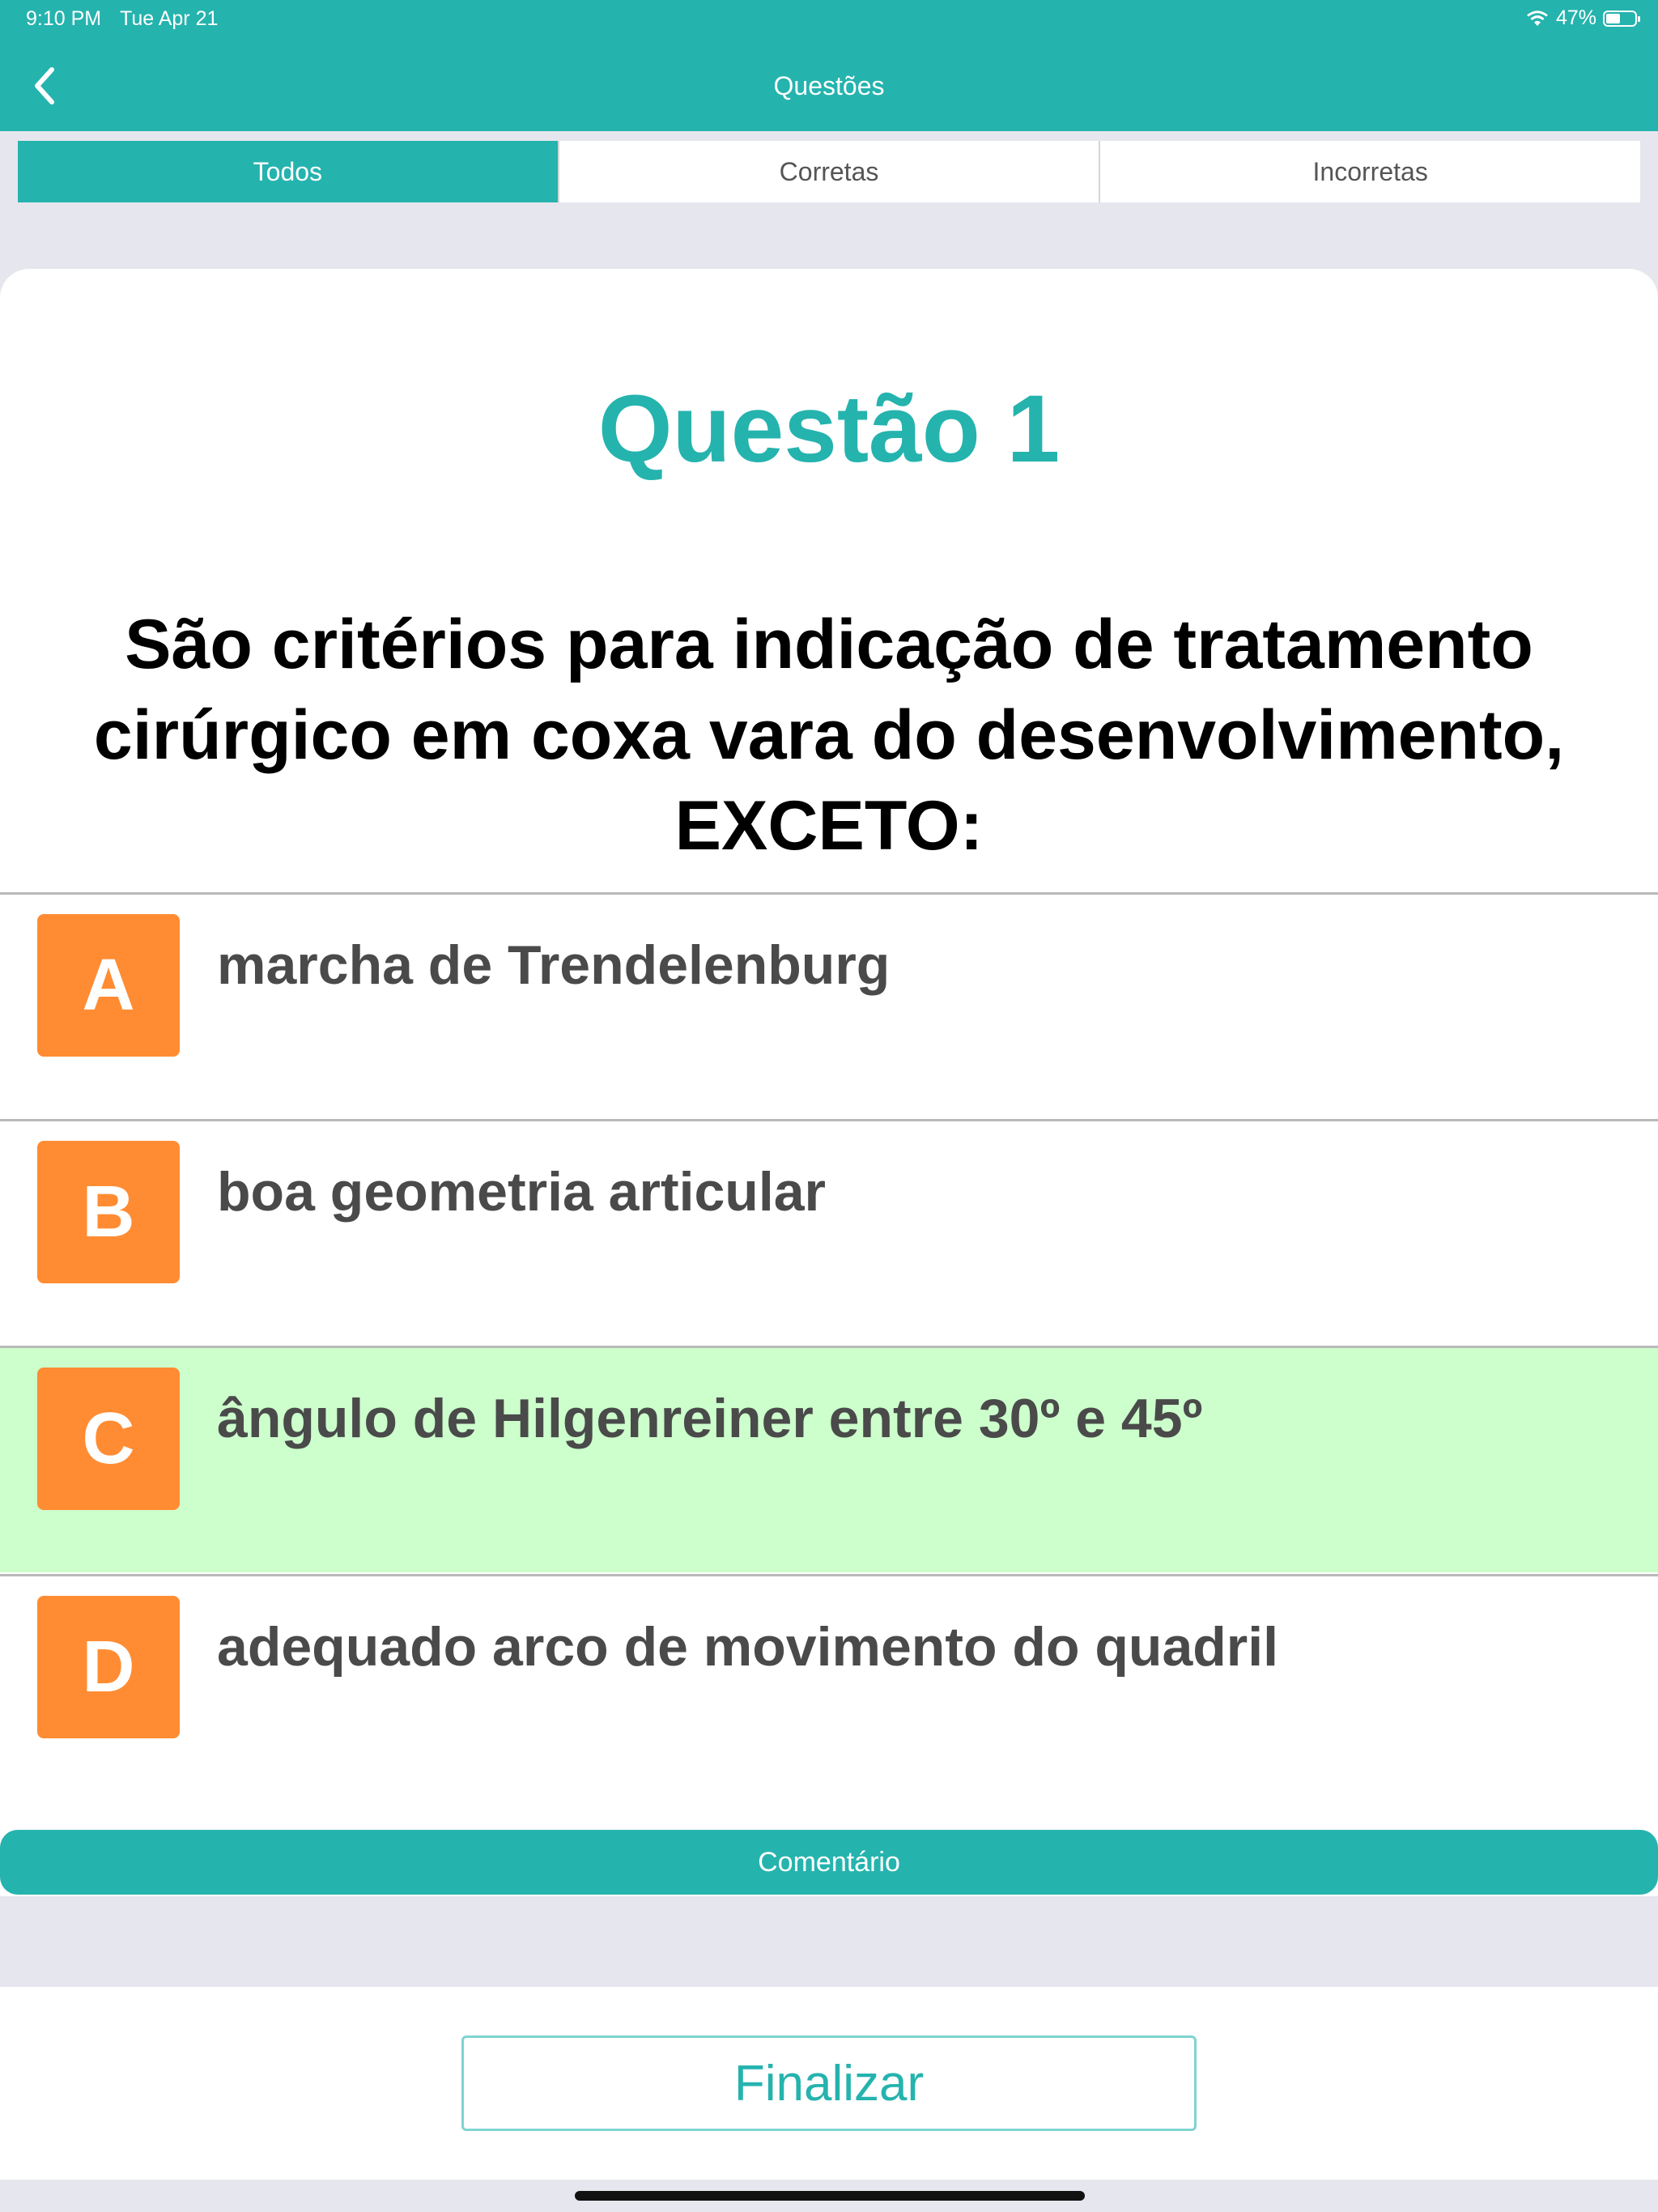  What do you see at coordinates (64, 19) in the screenshot?
I see `status-time: 9:10 PM` at bounding box center [64, 19].